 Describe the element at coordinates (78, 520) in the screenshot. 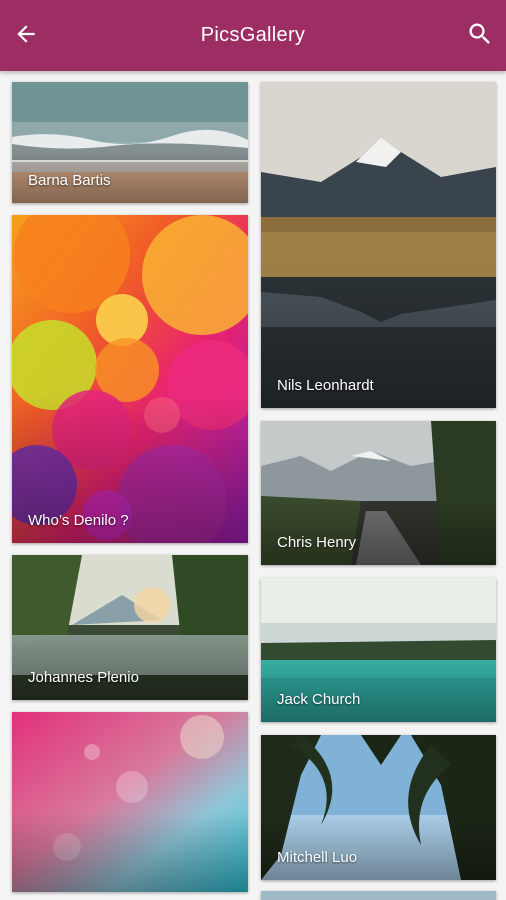

I see `photo-author: Who’s Denilo ?` at that location.